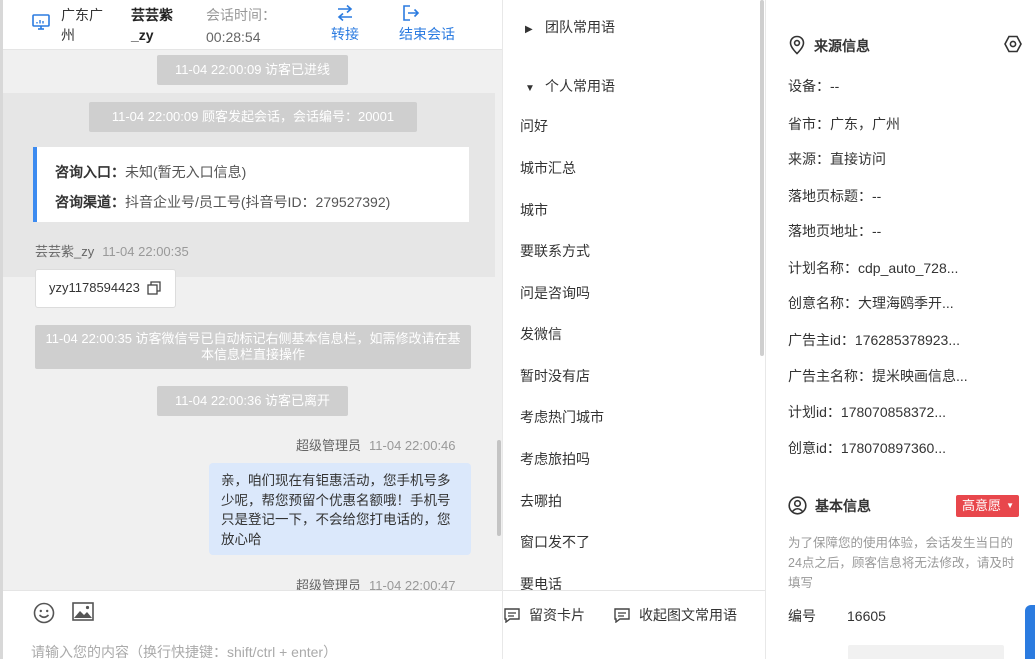 This screenshot has height=659, width=1035. Describe the element at coordinates (908, 124) in the screenshot. I see `info-row-province: 省市：广东，广州` at that location.